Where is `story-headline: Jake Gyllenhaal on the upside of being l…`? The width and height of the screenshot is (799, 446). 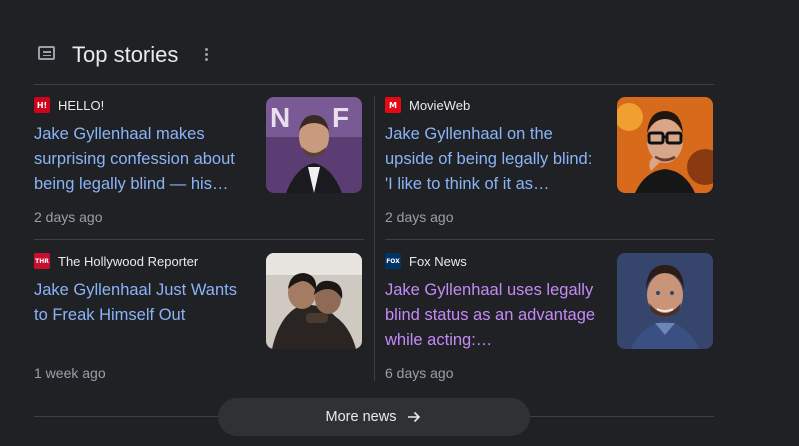 story-headline: Jake Gyllenhaal on the upside of being l… is located at coordinates (492, 159).